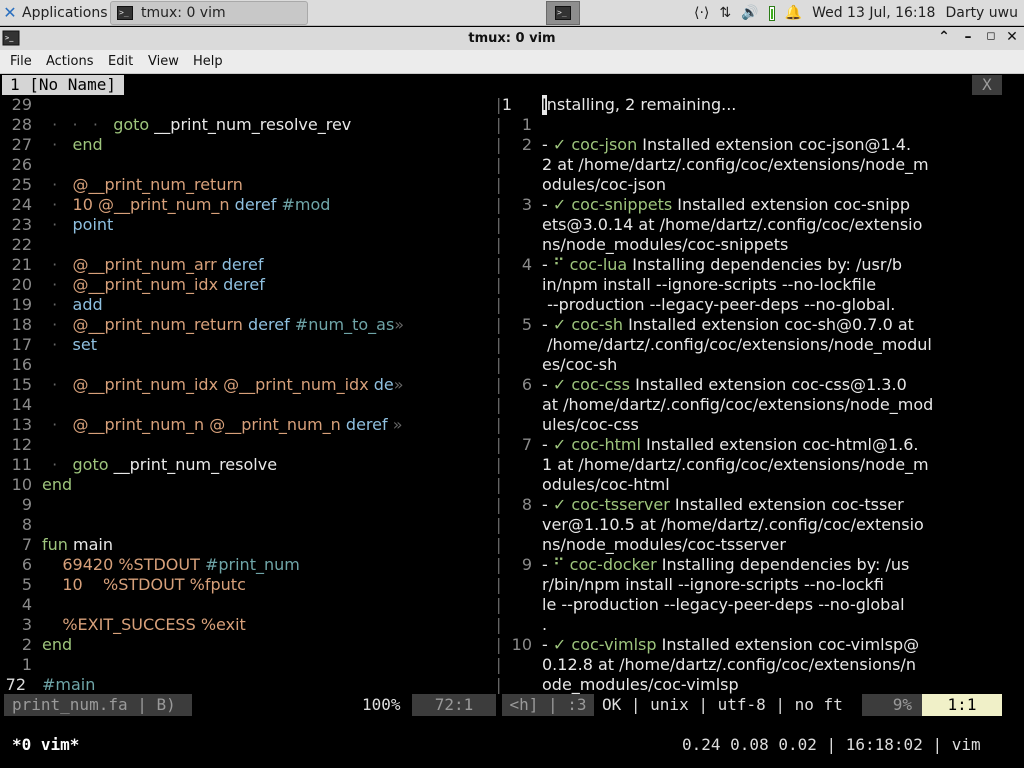 The image size is (1024, 768). Describe the element at coordinates (250, 525) in the screenshot. I see `code-line: 8` at that location.